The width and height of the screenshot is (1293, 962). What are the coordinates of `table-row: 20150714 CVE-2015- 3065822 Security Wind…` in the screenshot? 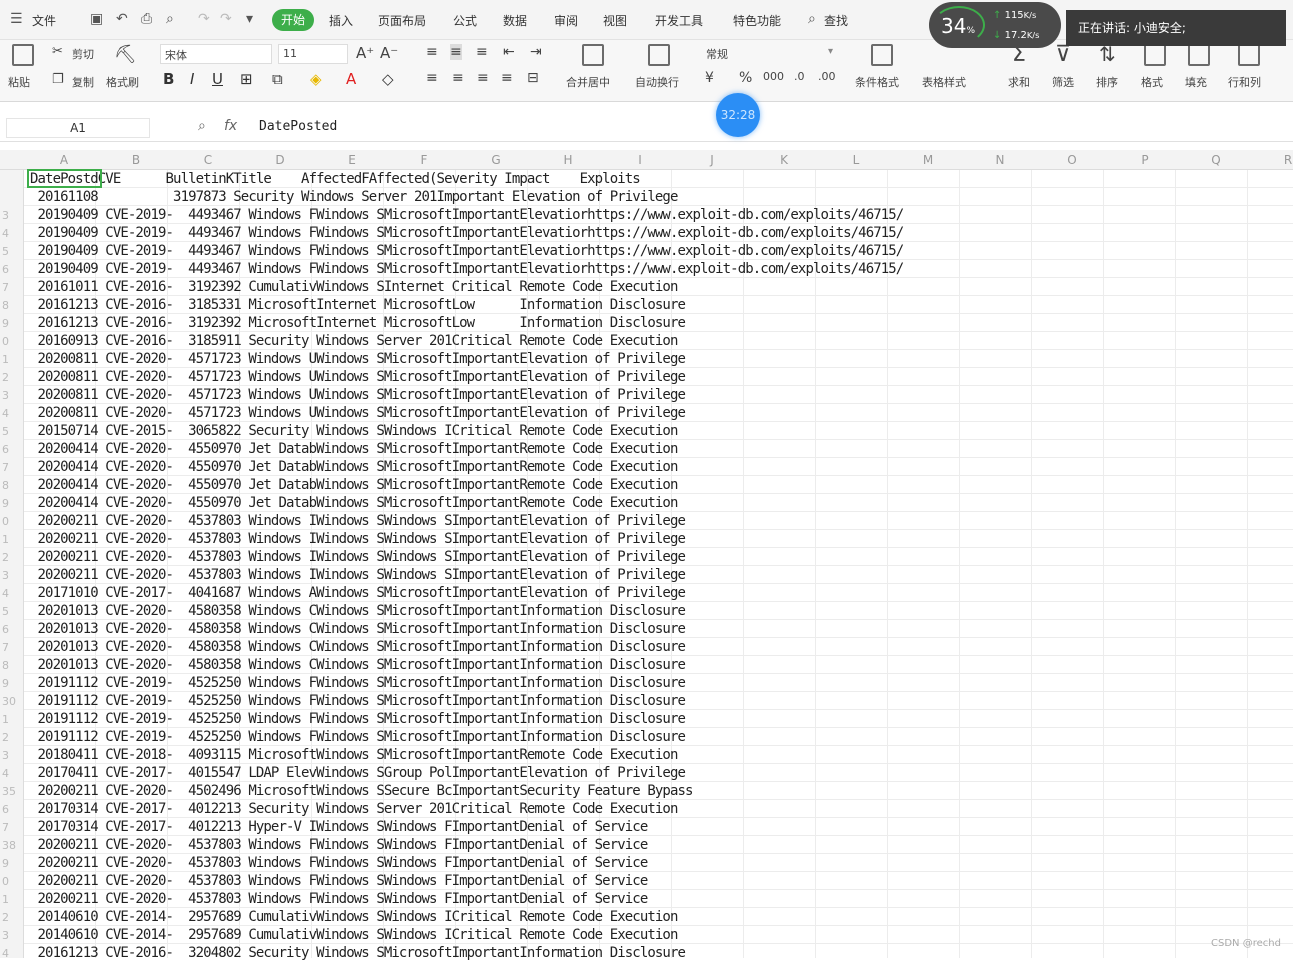 It's located at (354, 431).